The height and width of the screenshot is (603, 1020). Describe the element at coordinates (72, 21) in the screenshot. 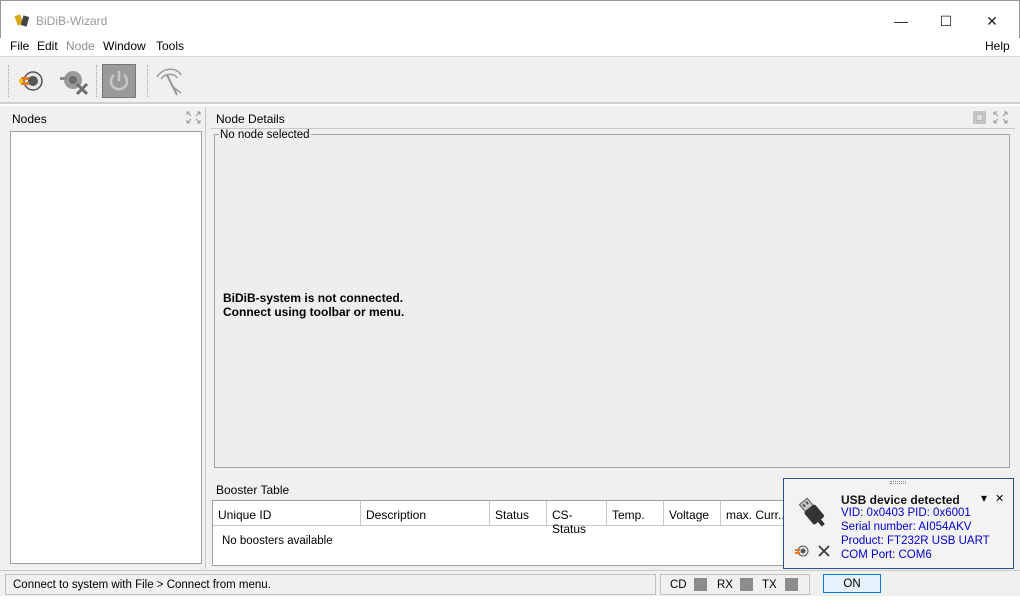

I see `window-title: BiDiB-Wizard` at that location.